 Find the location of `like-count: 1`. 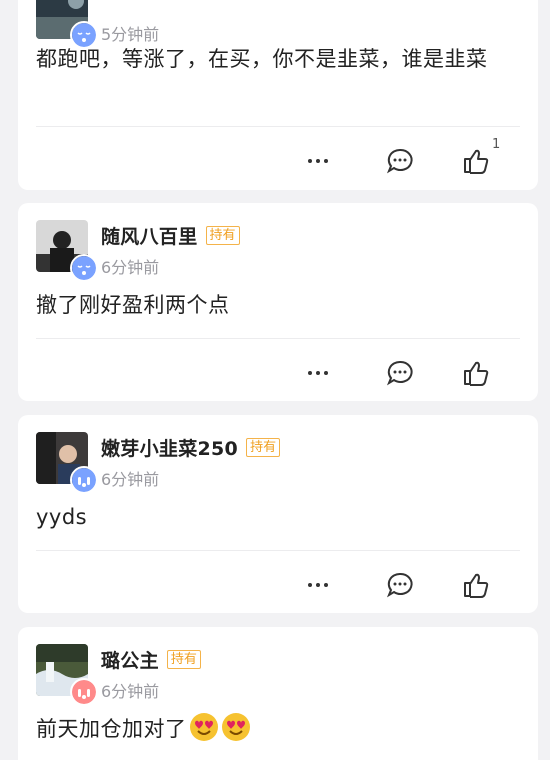

like-count: 1 is located at coordinates (496, 144).